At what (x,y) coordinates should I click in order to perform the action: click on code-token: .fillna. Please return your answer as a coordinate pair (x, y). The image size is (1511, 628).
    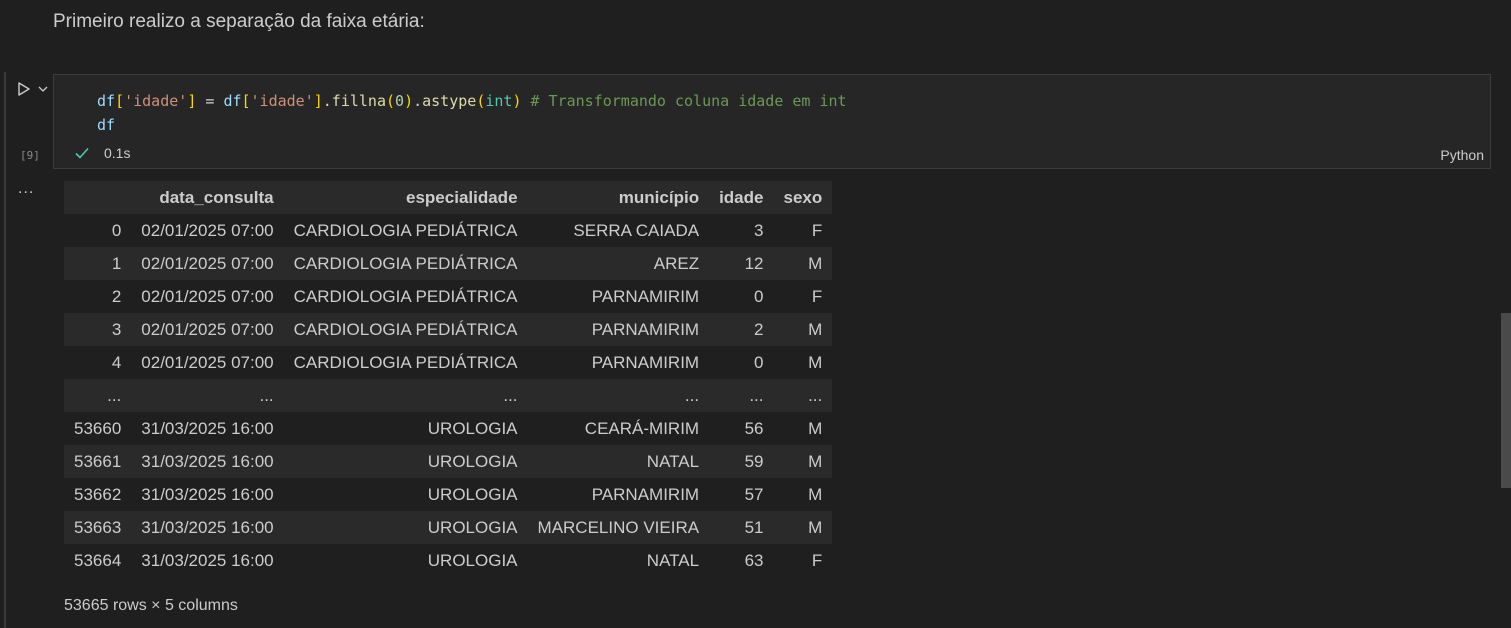
    Looking at the image, I should click on (354, 101).